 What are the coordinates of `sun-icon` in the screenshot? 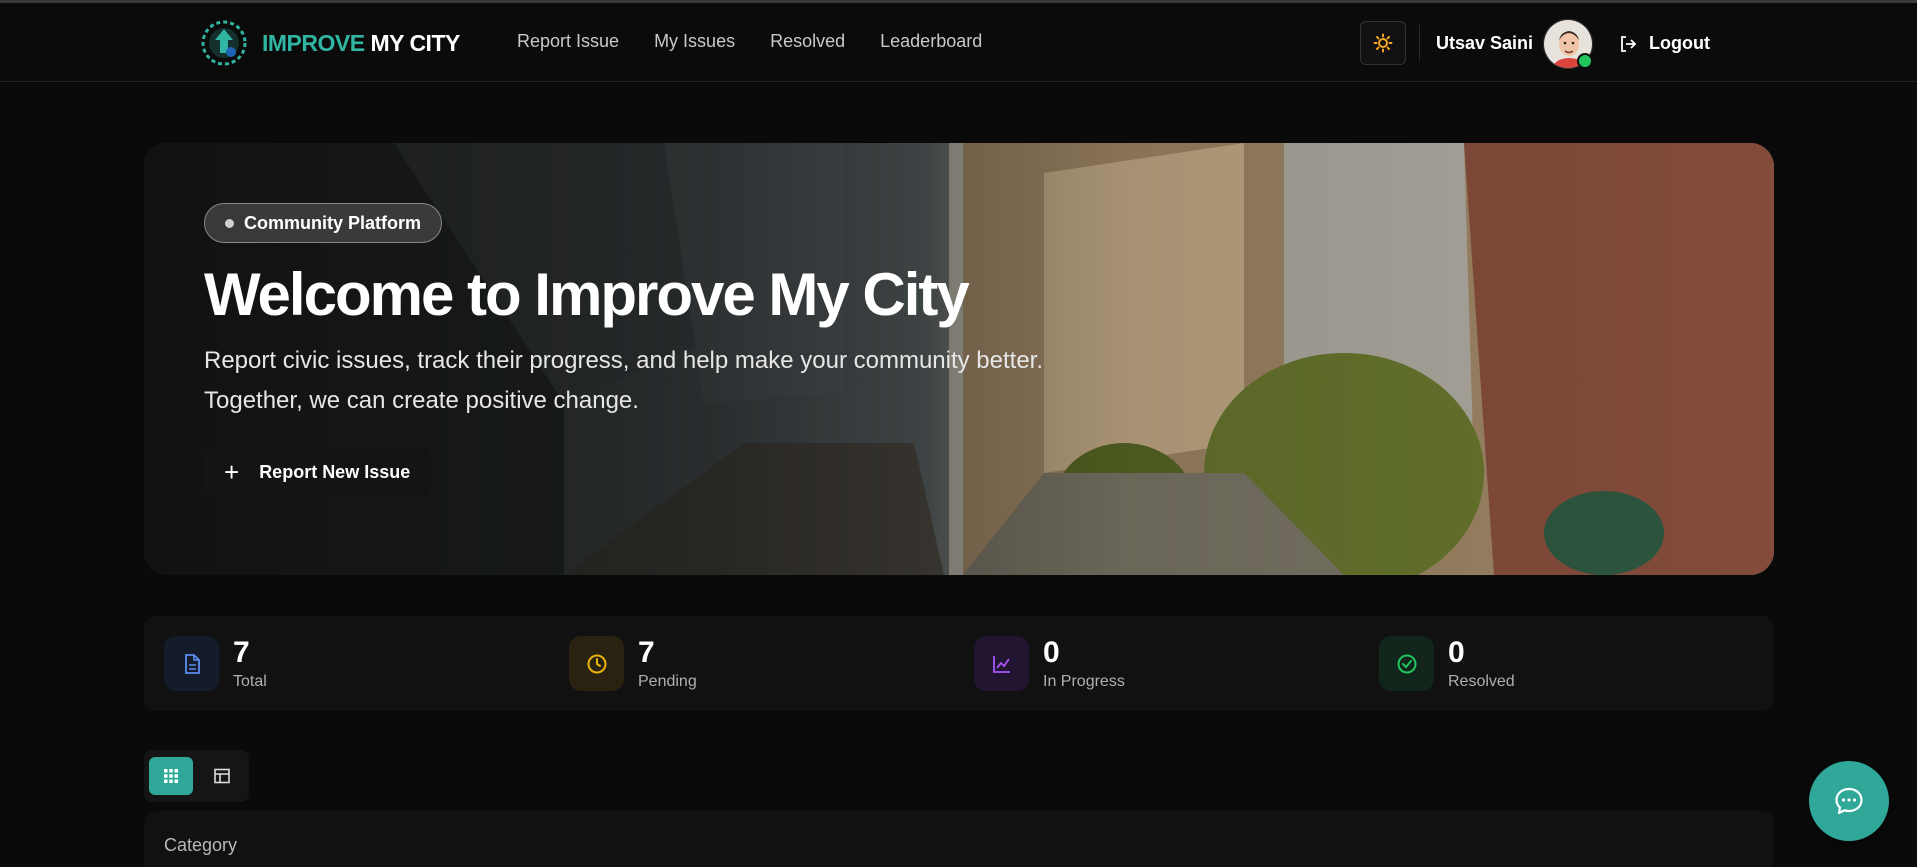 It's located at (1383, 43).